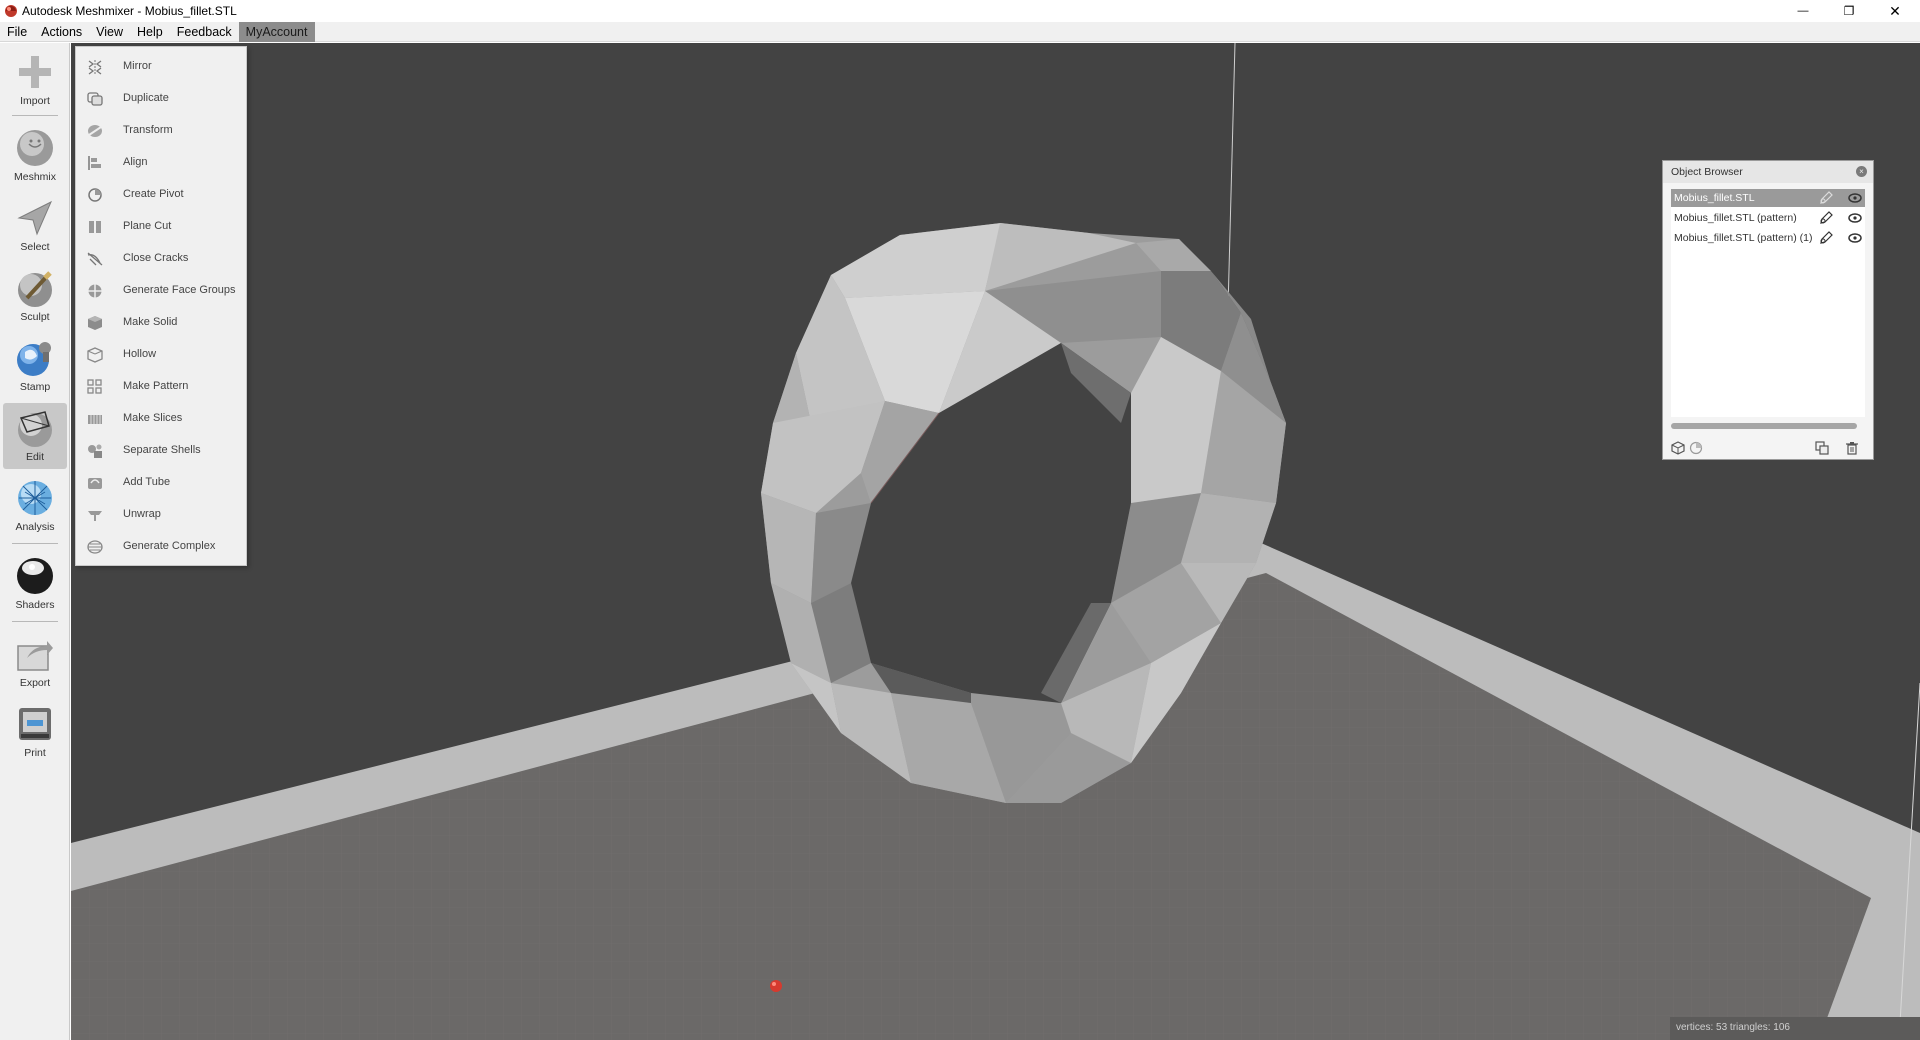  Describe the element at coordinates (35, 605) in the screenshot. I see `shaders-label: Shaders` at that location.